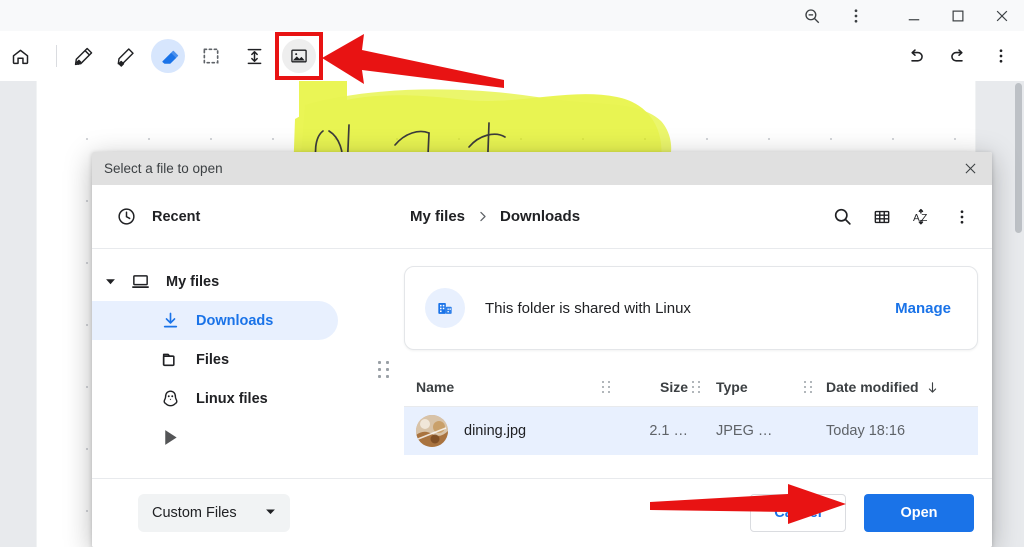  Describe the element at coordinates (299, 56) in the screenshot. I see `annotation-highlight-box` at that location.